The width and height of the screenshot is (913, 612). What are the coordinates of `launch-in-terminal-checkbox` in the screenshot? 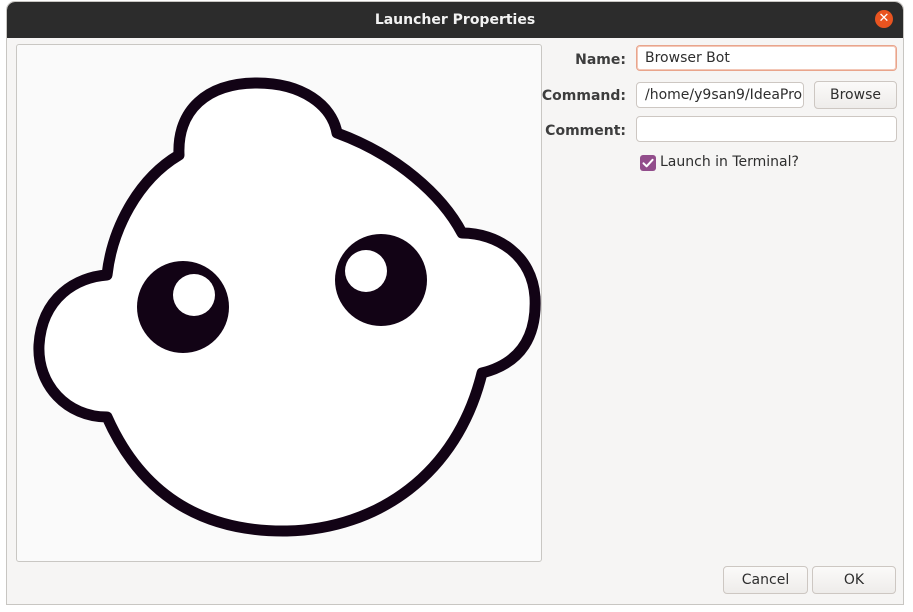 It's located at (648, 163).